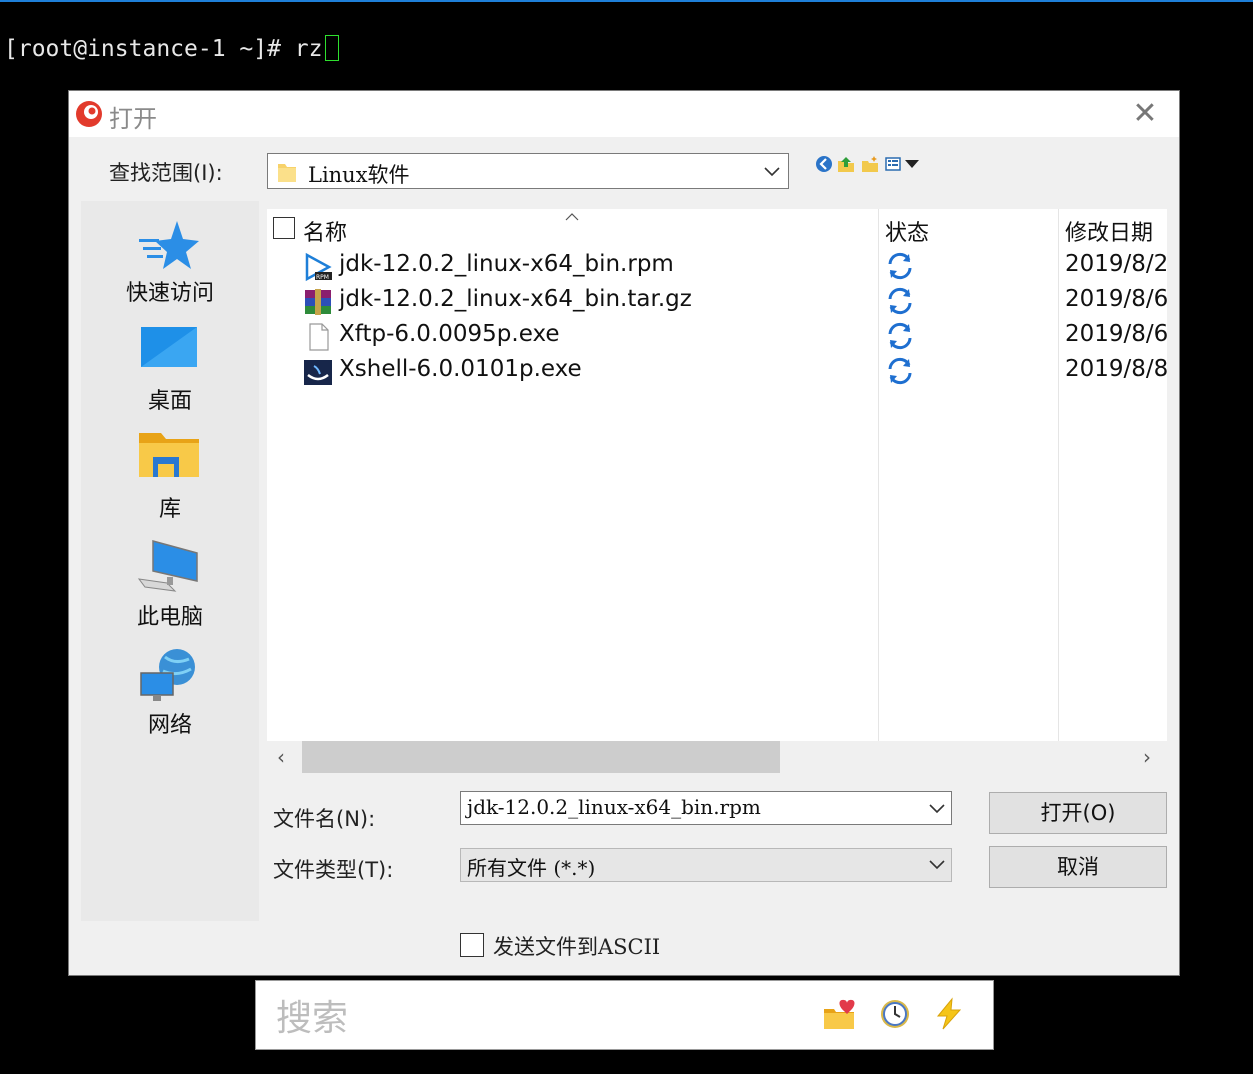 The width and height of the screenshot is (1253, 1074). I want to click on desktop-icon, so click(169, 347).